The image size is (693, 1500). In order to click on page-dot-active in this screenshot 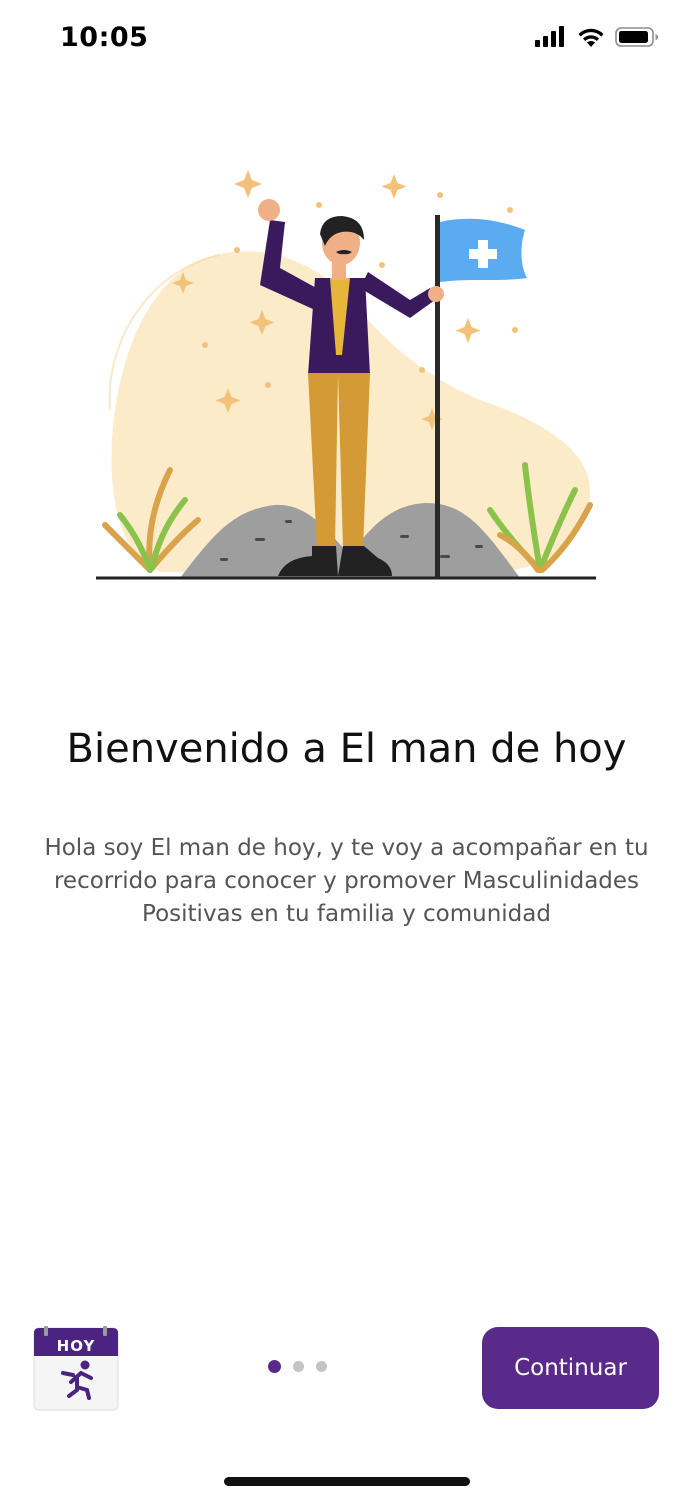, I will do `click(274, 1366)`.